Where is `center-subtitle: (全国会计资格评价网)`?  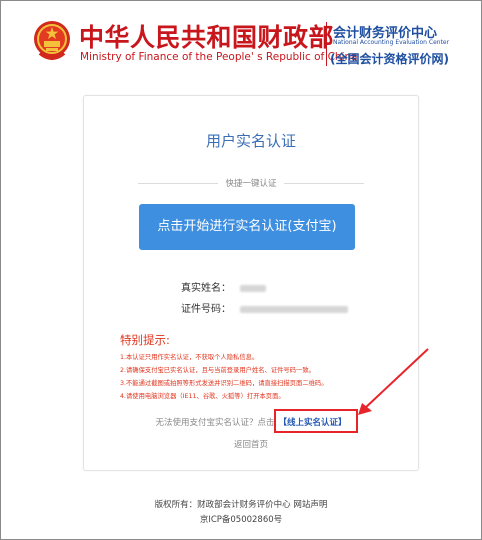 center-subtitle: (全国会计资格评价网) is located at coordinates (389, 59).